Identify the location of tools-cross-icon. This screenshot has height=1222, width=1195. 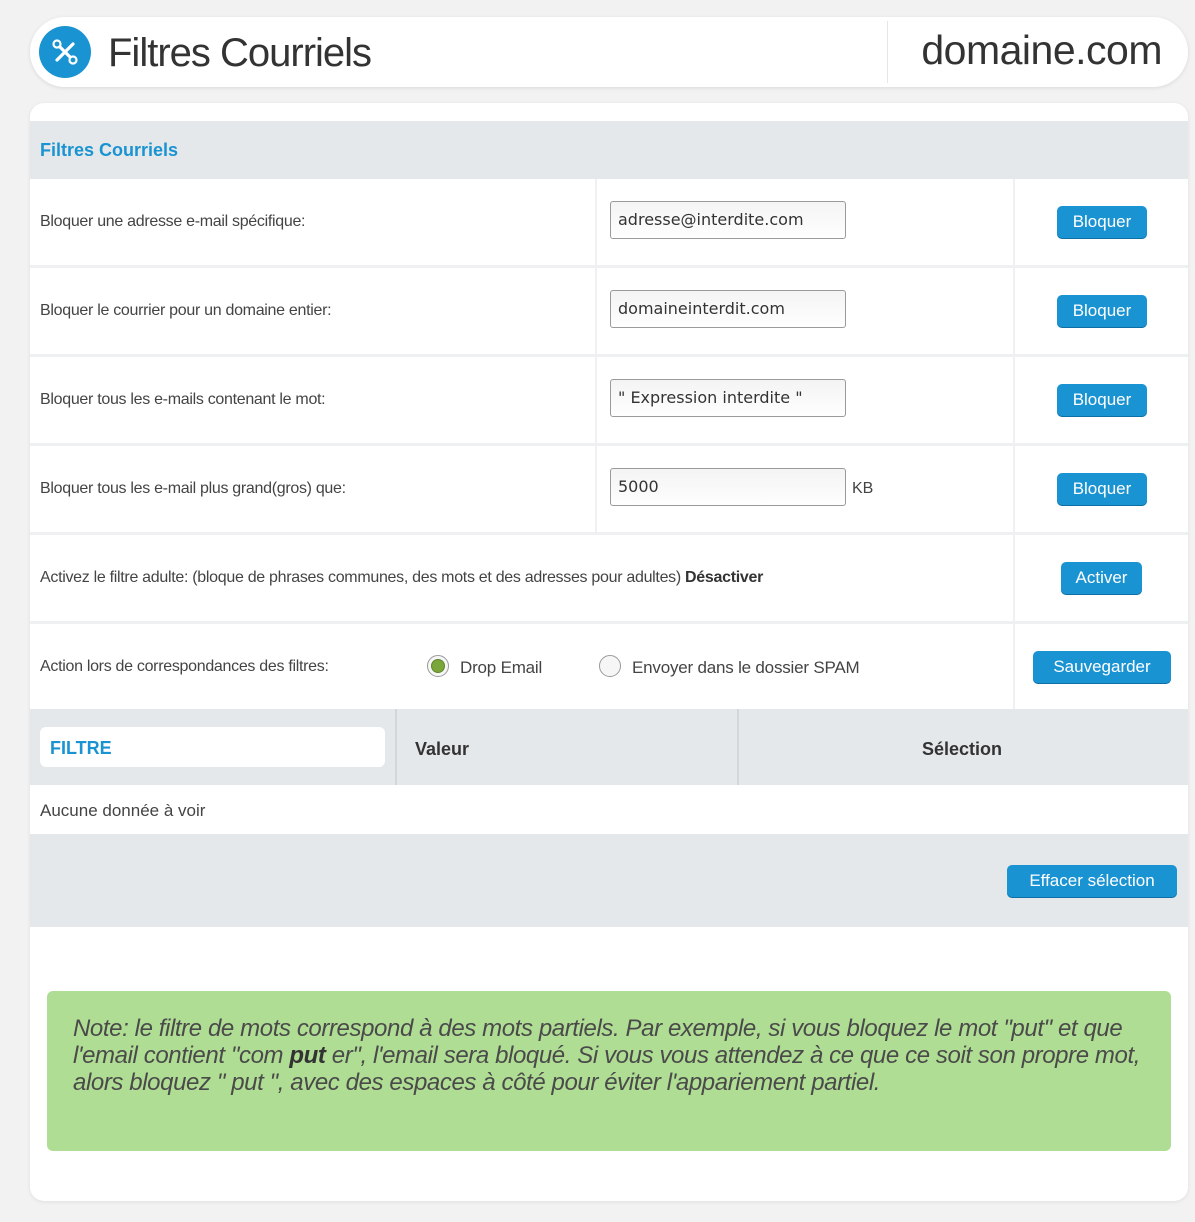
(65, 52).